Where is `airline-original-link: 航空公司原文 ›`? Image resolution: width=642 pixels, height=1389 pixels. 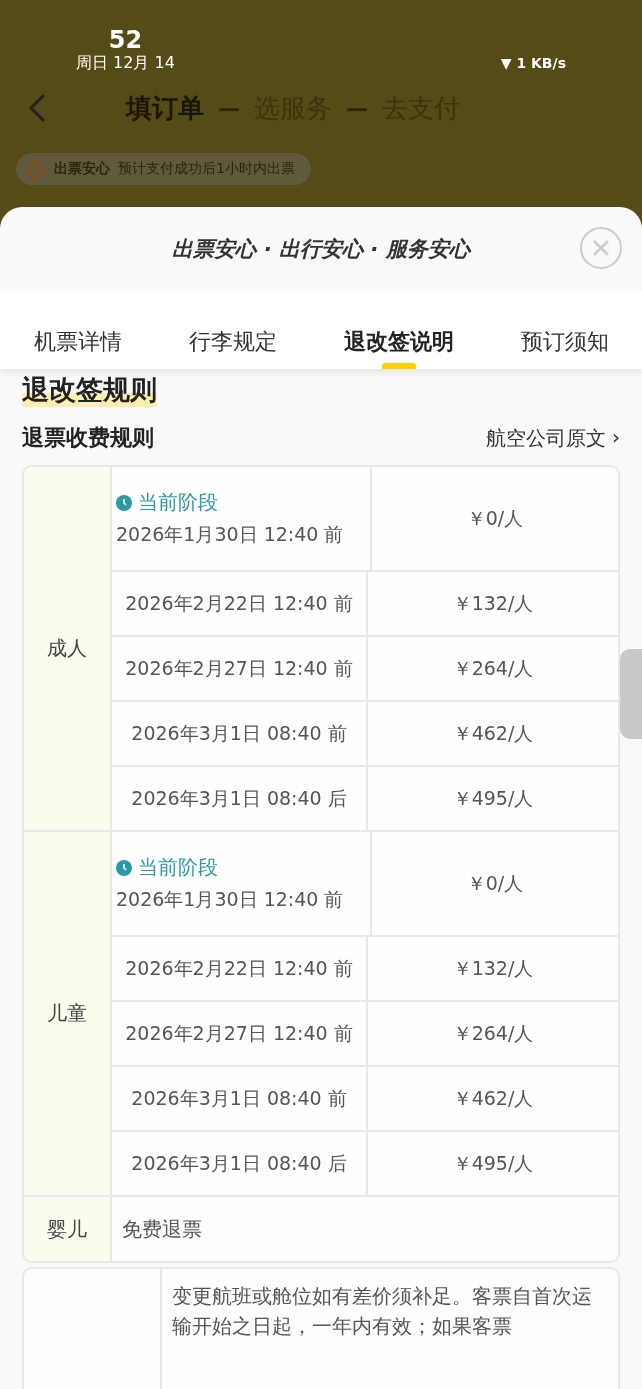 airline-original-link: 航空公司原文 › is located at coordinates (553, 438).